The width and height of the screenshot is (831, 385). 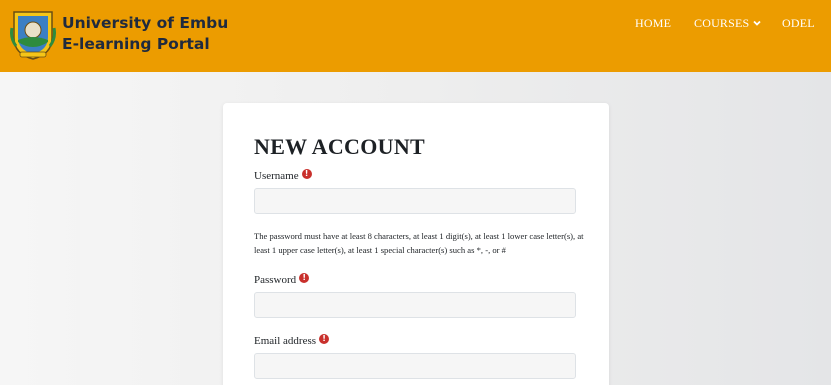 I want to click on password-label: Password !, so click(x=282, y=279).